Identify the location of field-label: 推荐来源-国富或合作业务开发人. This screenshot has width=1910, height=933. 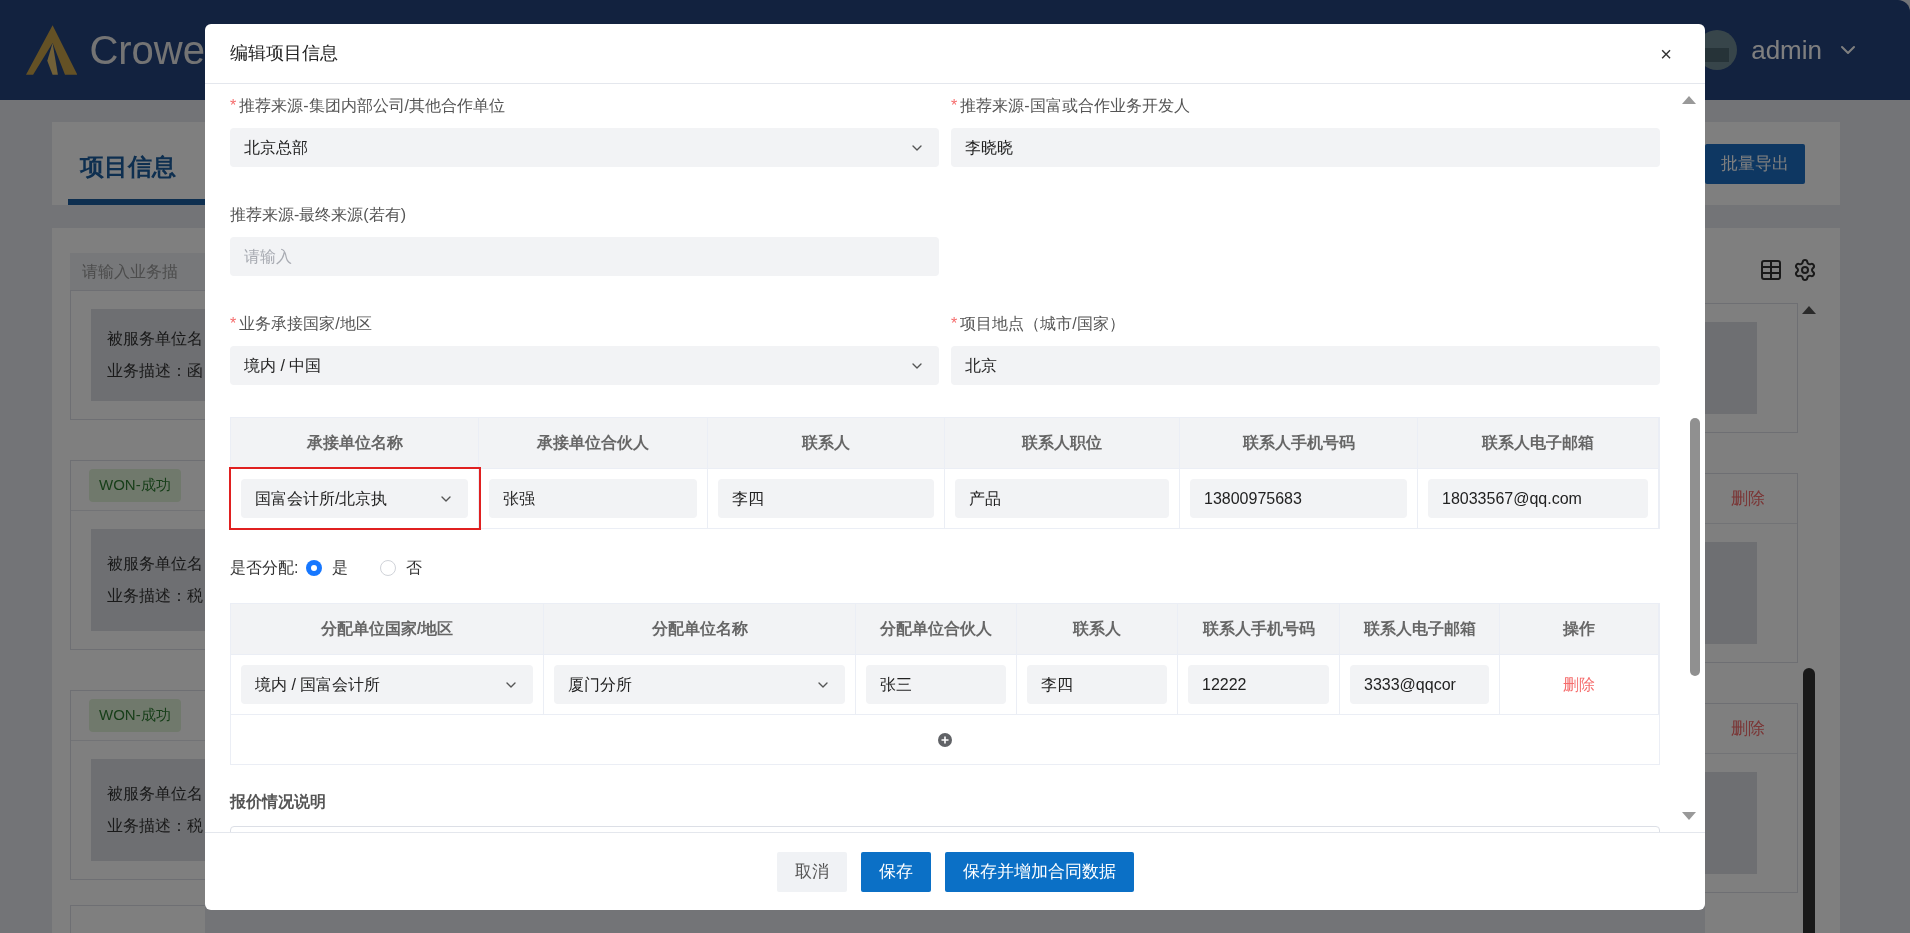
(1075, 106).